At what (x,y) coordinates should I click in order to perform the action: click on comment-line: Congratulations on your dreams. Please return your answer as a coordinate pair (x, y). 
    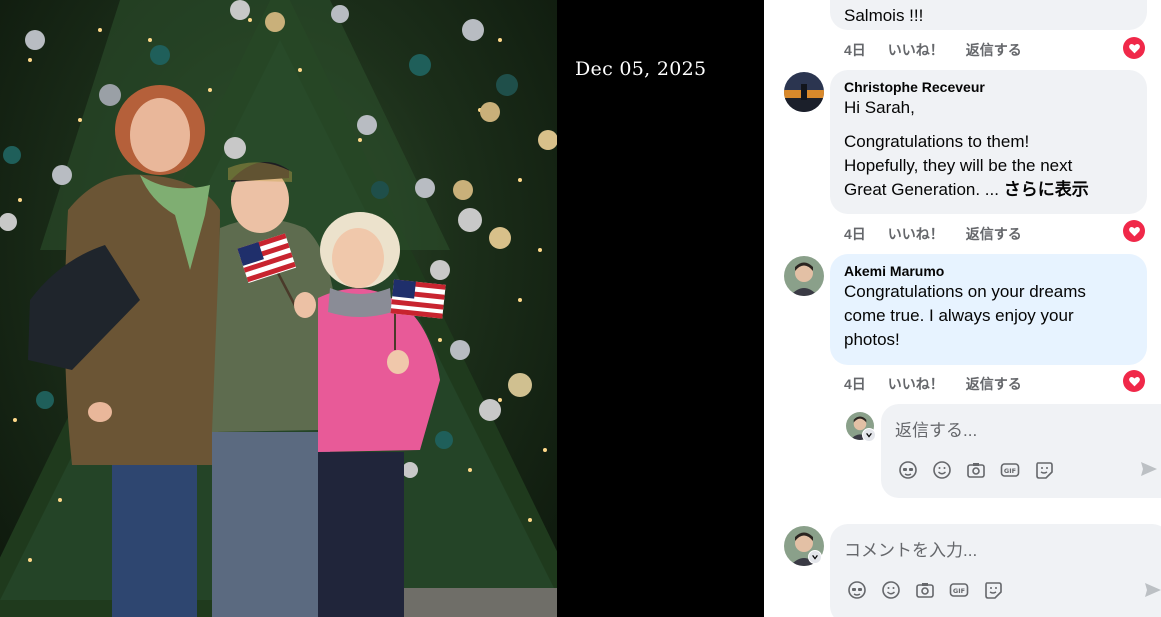
    Looking at the image, I should click on (965, 291).